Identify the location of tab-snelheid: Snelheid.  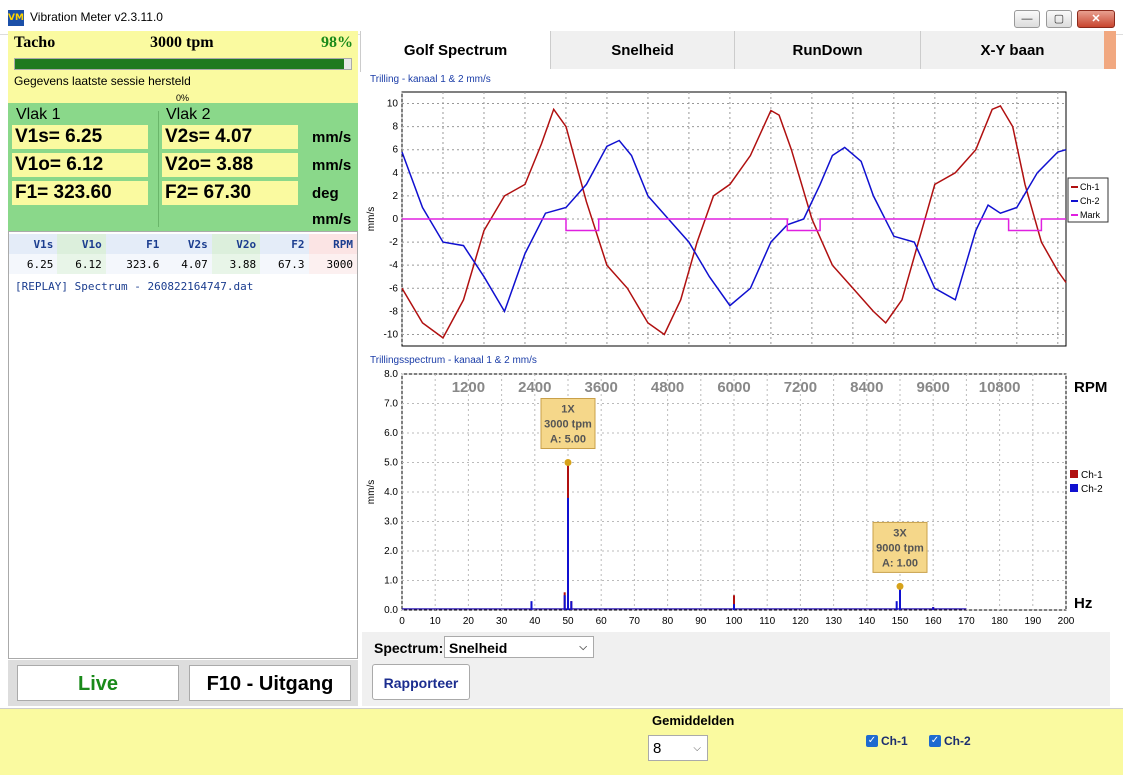
(642, 50).